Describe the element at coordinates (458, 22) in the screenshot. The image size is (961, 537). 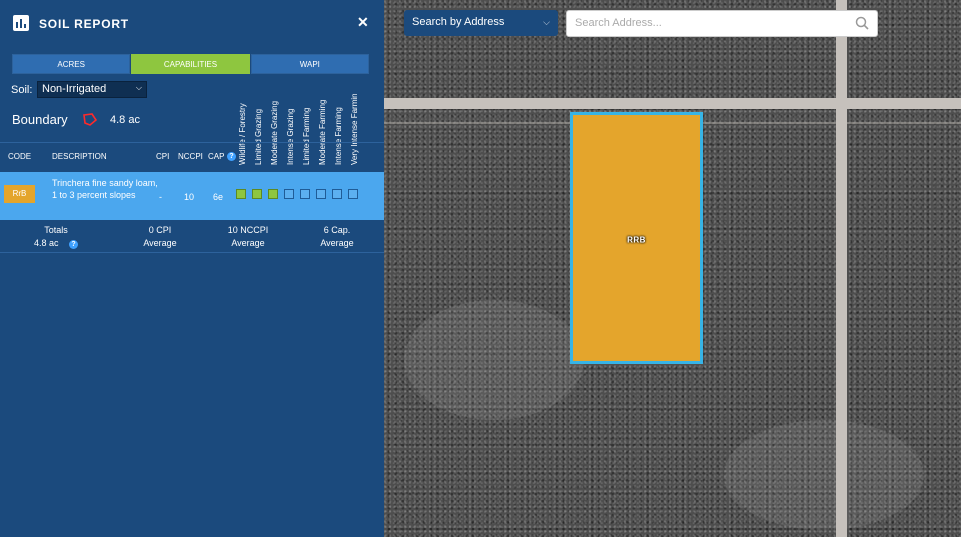
I see `search-mode-label: Search by Address` at that location.